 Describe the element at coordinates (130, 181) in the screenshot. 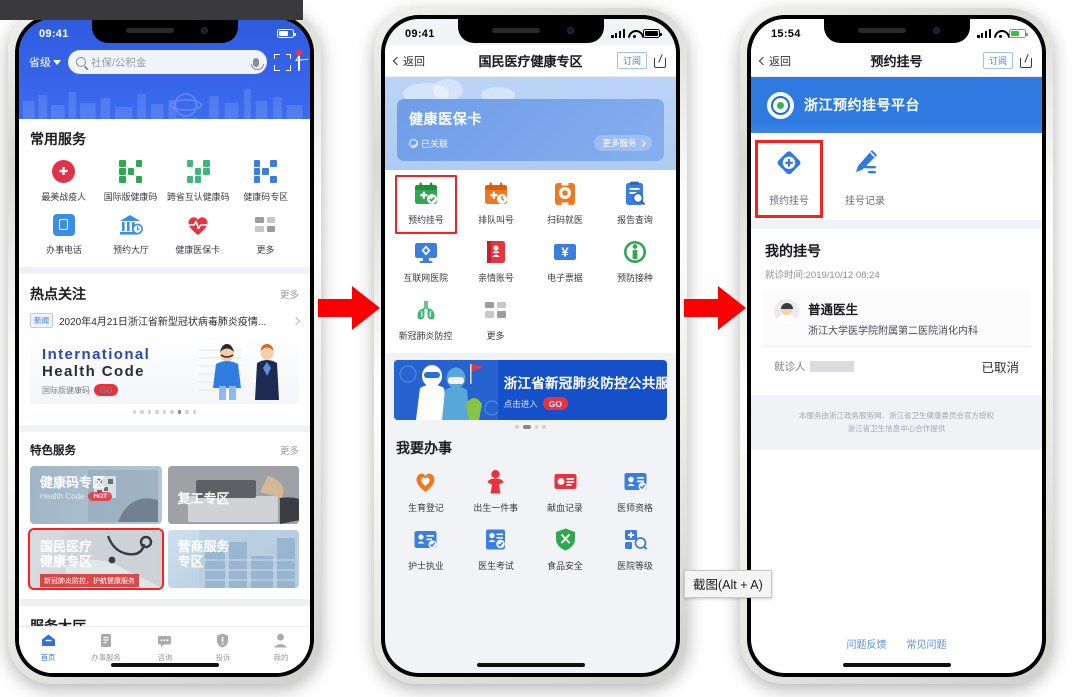

I see `service-item-intl-code: 国际版健康码` at that location.